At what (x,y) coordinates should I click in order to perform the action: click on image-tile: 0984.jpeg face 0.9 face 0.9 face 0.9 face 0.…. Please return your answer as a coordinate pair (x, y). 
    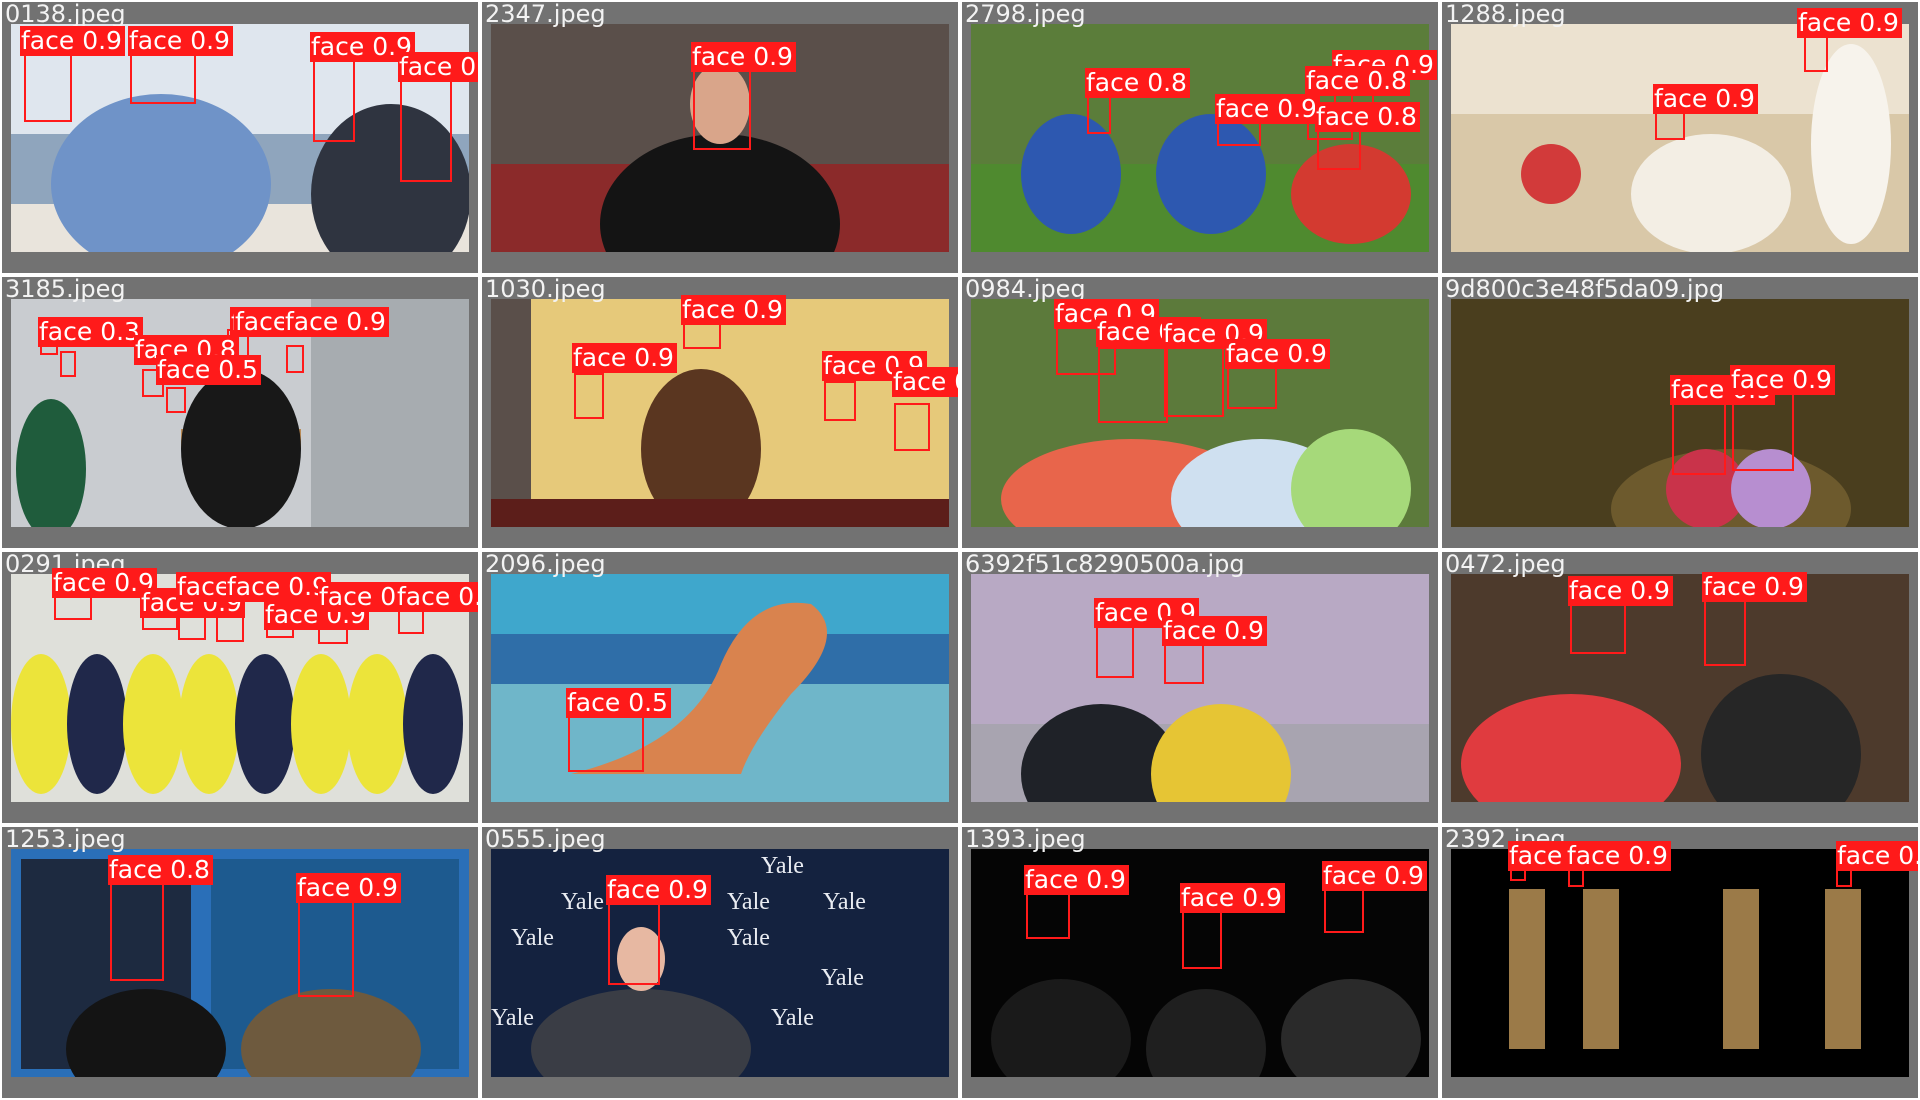
    Looking at the image, I should click on (1200, 412).